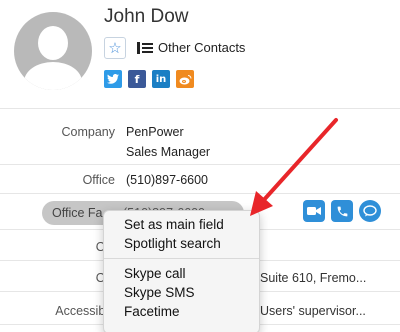 This screenshot has width=400, height=332. I want to click on menu-separator, so click(181, 258).